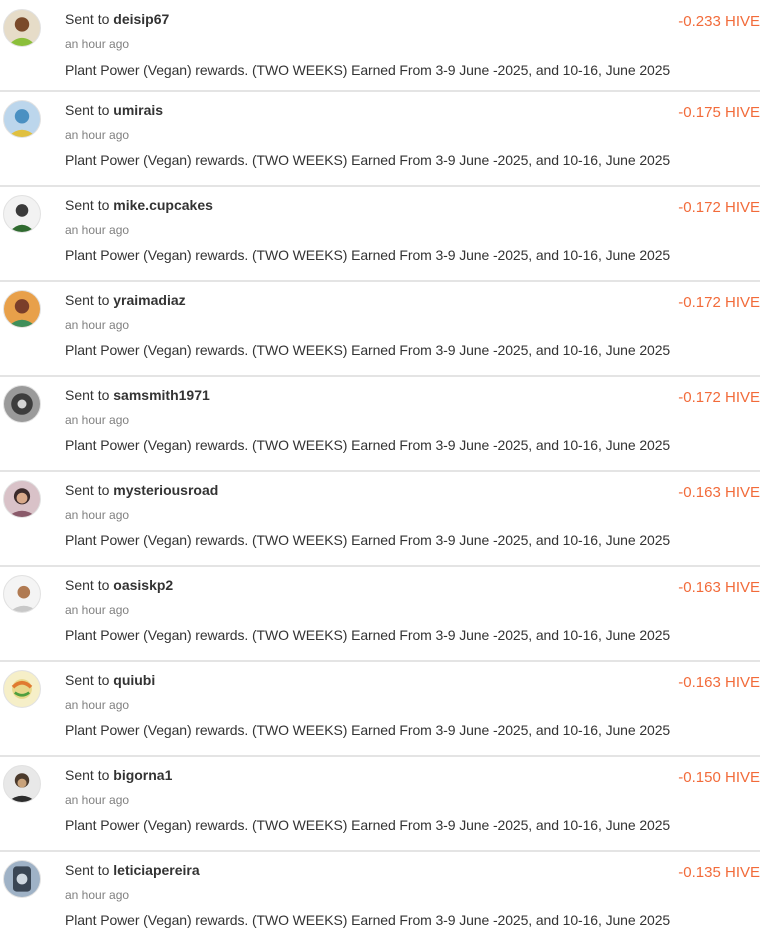  I want to click on transfer-line: Sent to yraimadiaz, so click(125, 300).